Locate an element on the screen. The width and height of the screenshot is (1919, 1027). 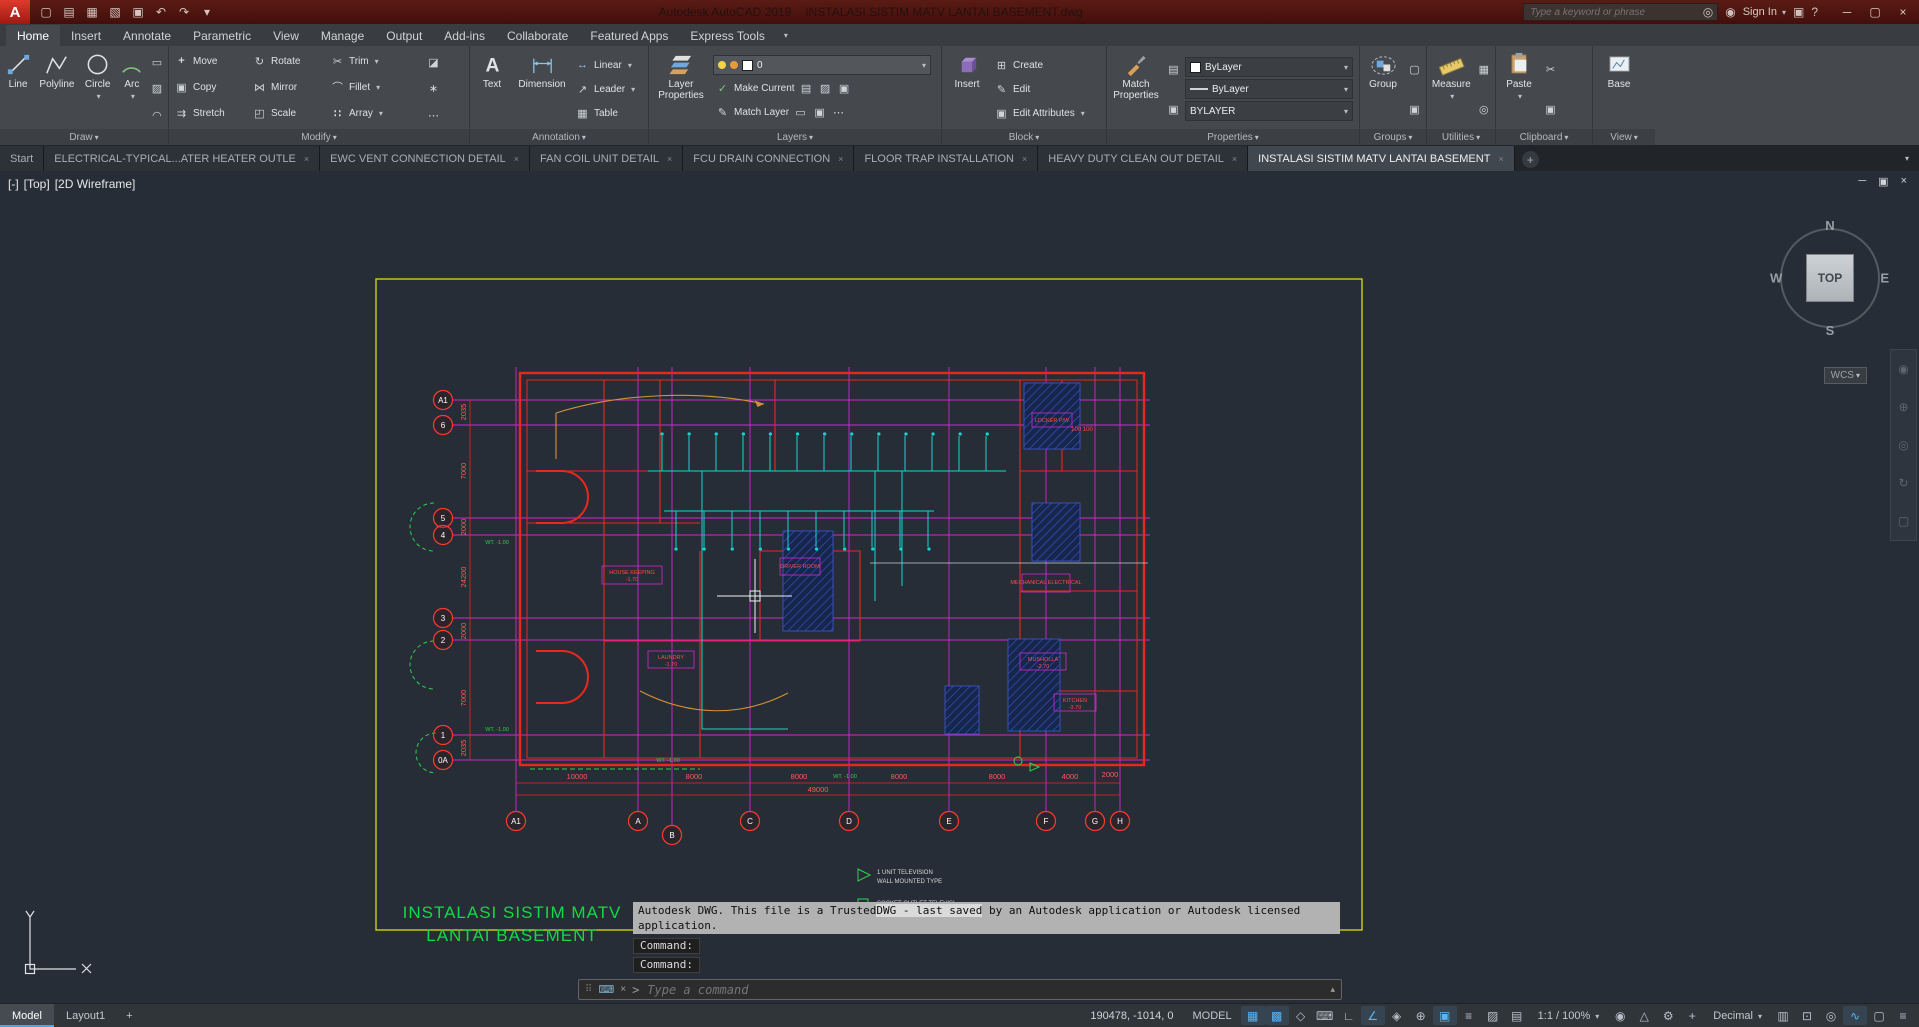
coordinates-readout: 190478, -1014, 0 is located at coordinates (1131, 1016).